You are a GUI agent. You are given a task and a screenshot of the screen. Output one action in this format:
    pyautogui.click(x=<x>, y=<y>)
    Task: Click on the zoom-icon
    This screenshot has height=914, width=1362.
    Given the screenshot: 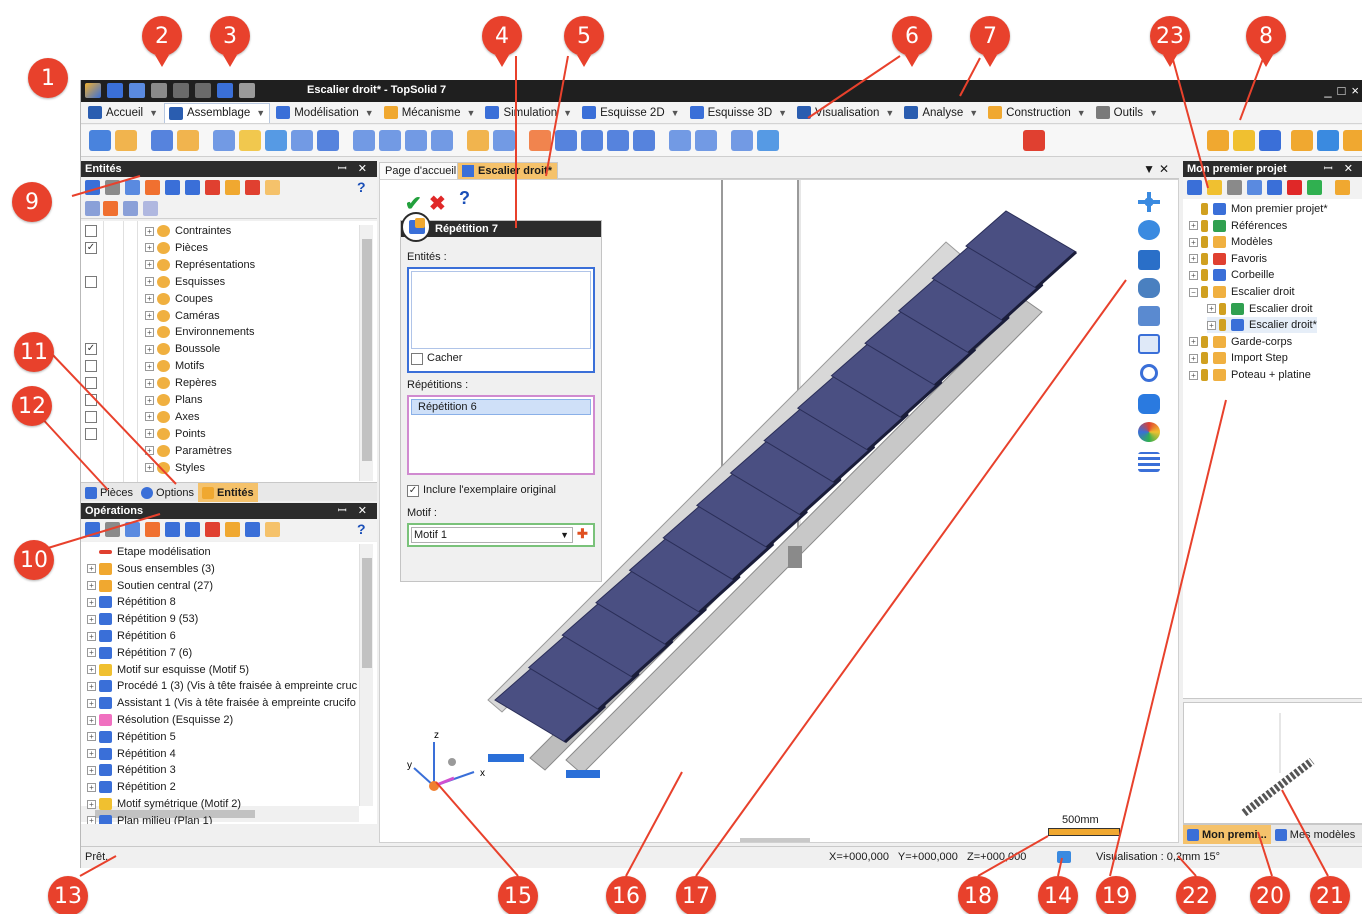 What is the action you would take?
    pyautogui.click(x=1149, y=373)
    